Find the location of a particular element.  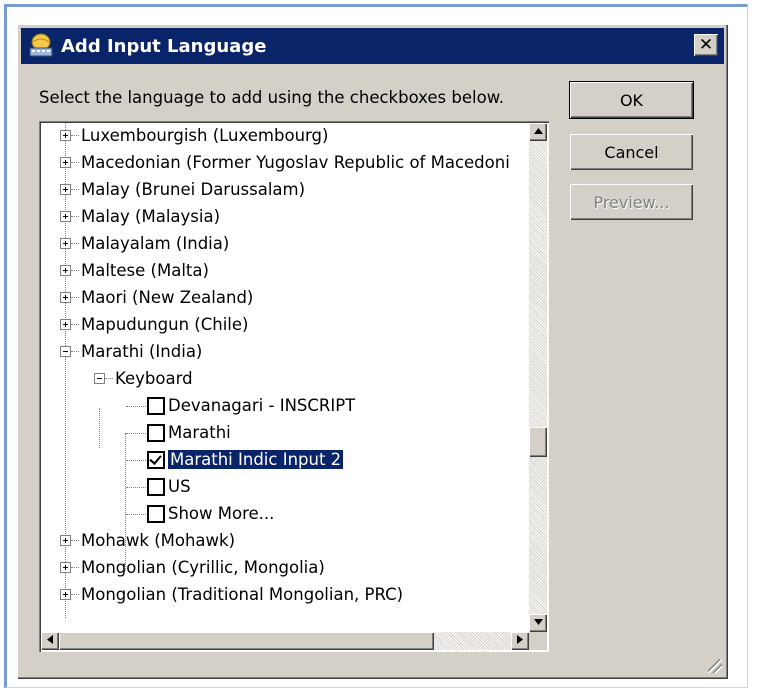

checkbox-checked is located at coordinates (156, 459).